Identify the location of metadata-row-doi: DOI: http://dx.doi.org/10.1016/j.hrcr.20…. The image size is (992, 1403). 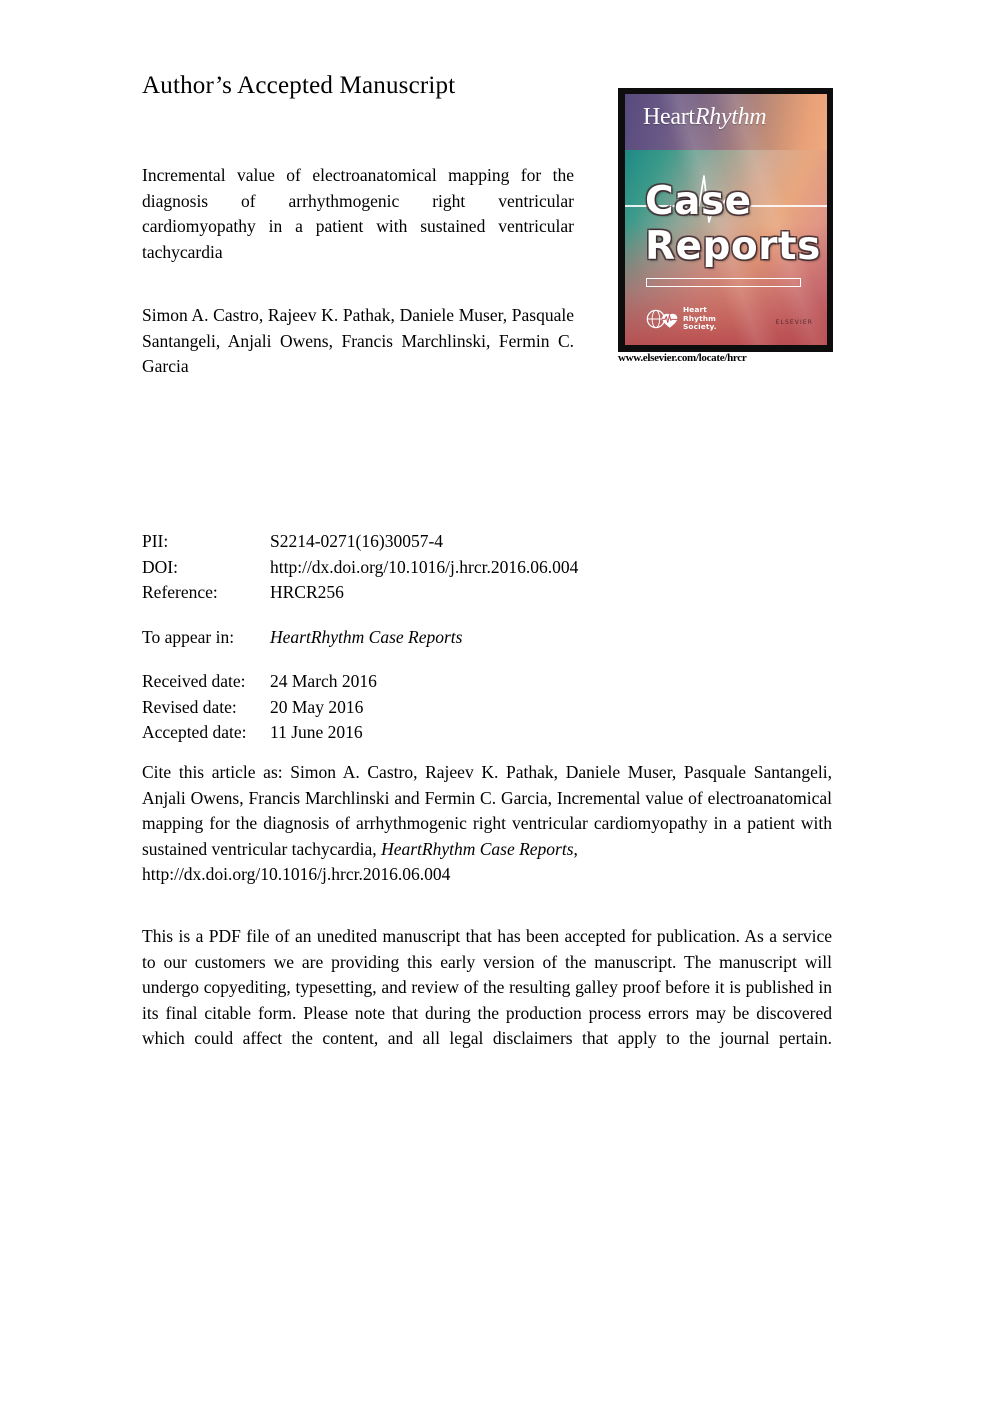
(442, 568).